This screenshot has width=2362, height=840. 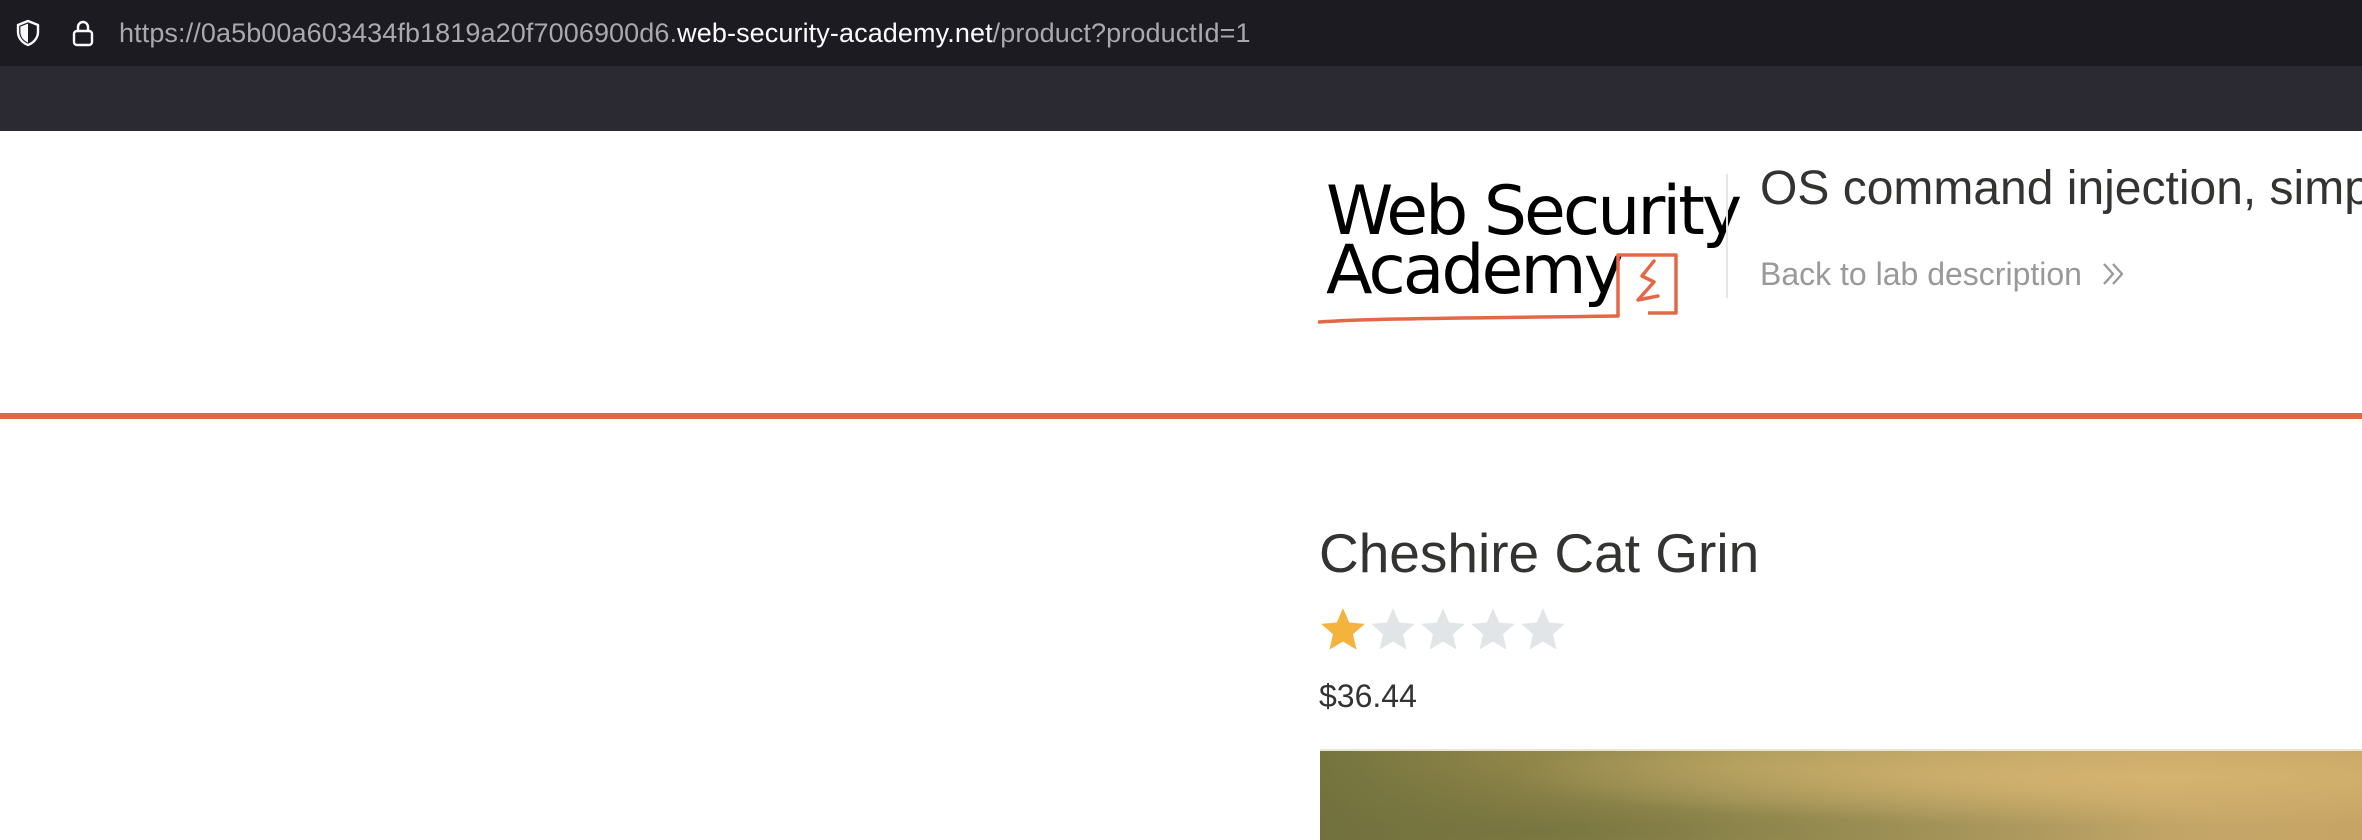 What do you see at coordinates (1498, 288) in the screenshot?
I see `logo-flame-icon` at bounding box center [1498, 288].